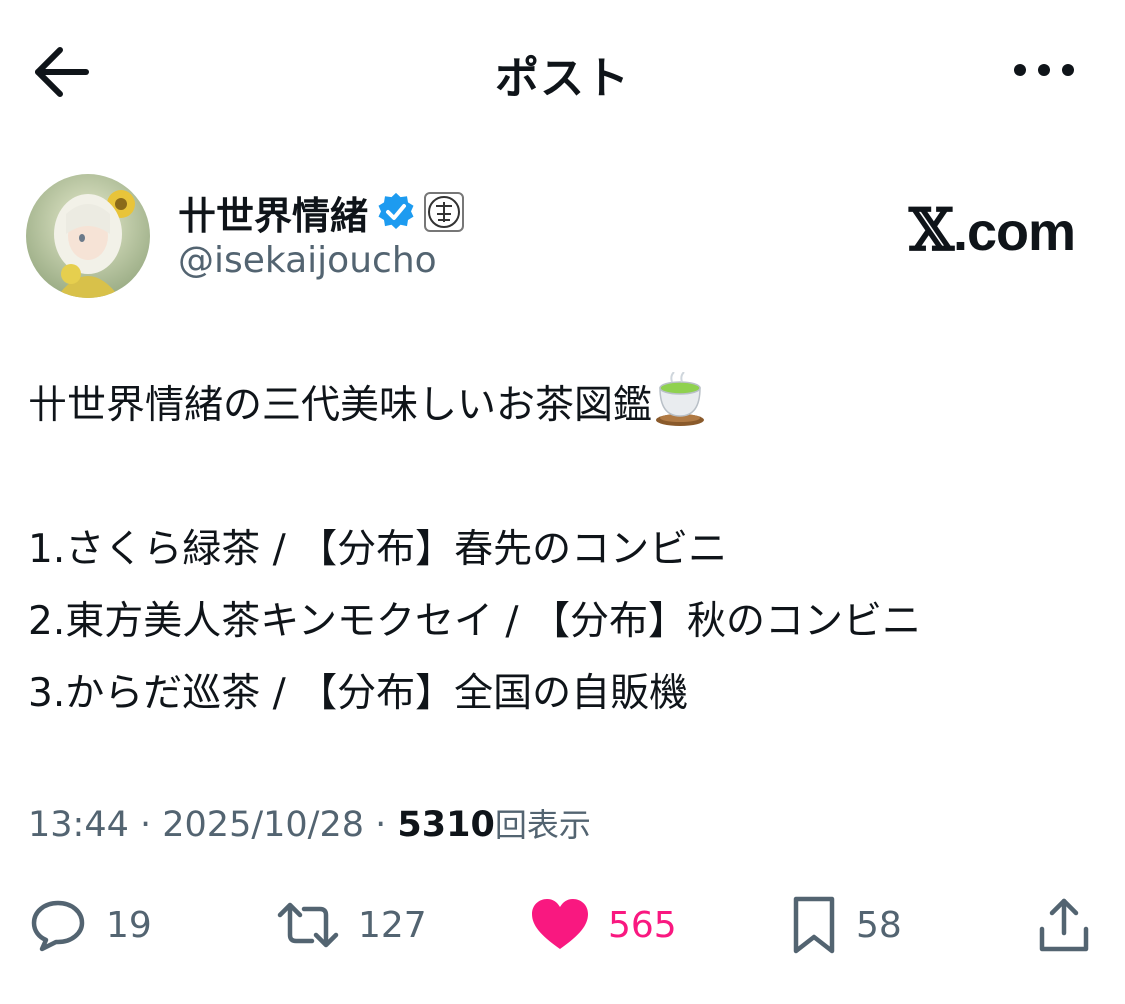  Describe the element at coordinates (603, 925) in the screenshot. I see `like-button: 565` at that location.